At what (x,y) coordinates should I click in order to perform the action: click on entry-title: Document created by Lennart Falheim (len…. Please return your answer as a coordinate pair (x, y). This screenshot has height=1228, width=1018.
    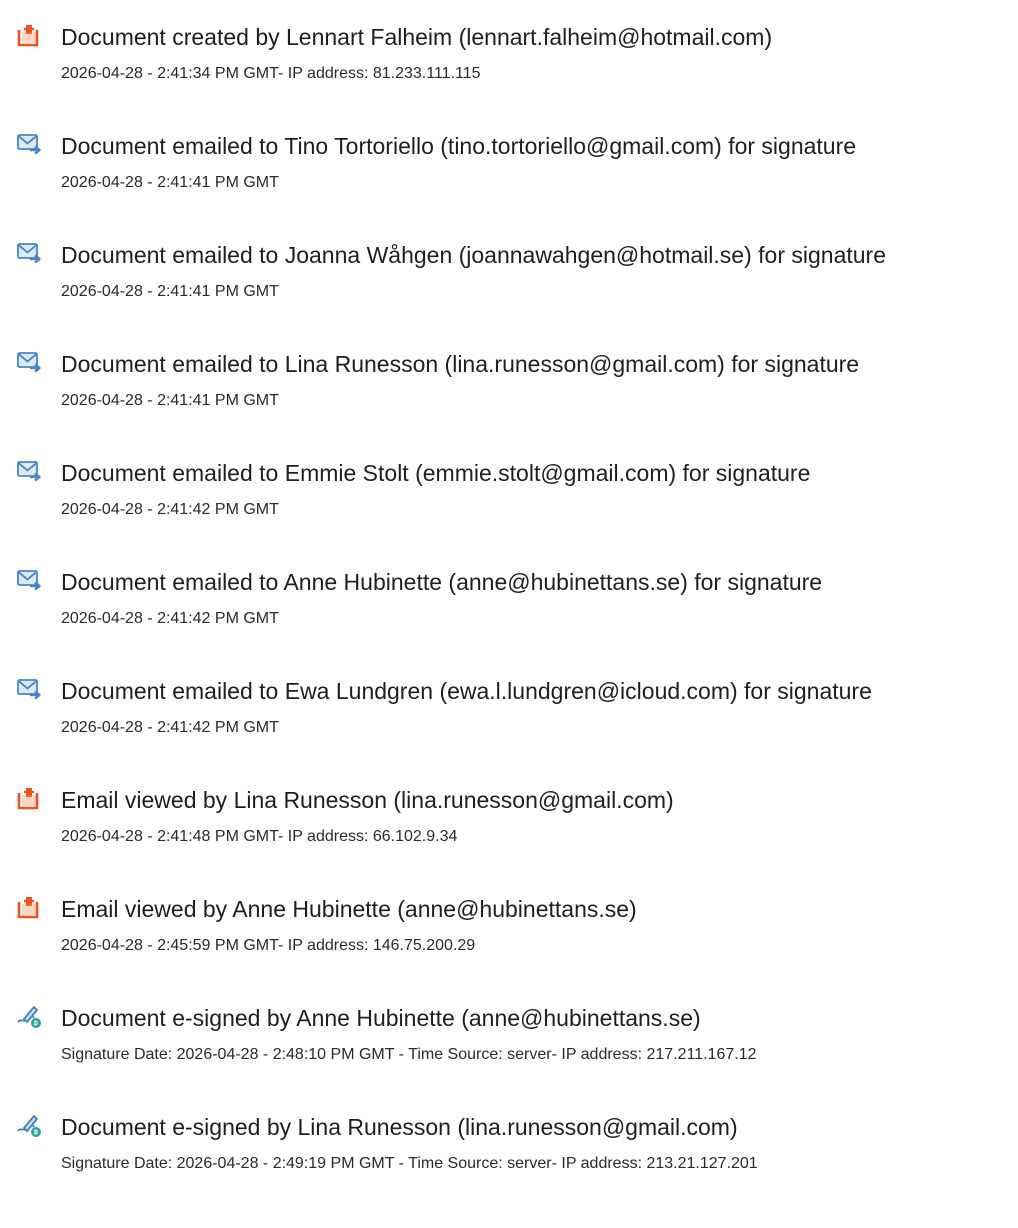
    Looking at the image, I should click on (417, 37).